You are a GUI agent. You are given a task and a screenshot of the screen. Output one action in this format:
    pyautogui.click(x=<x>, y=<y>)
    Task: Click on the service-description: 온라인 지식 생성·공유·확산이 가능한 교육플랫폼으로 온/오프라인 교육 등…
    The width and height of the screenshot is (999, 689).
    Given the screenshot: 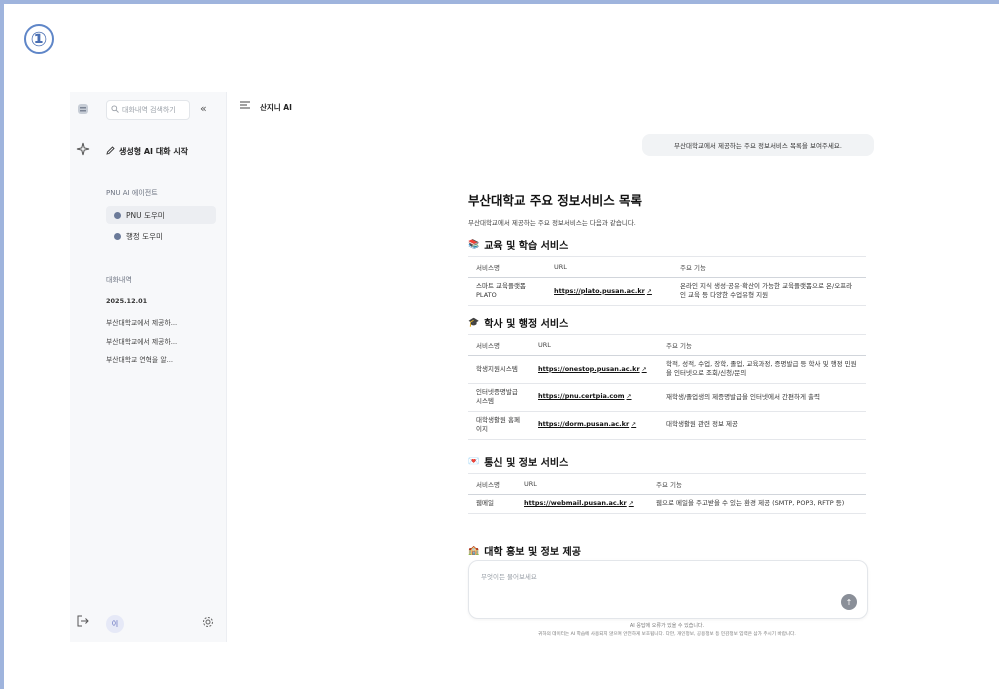 What is the action you would take?
    pyautogui.click(x=769, y=291)
    